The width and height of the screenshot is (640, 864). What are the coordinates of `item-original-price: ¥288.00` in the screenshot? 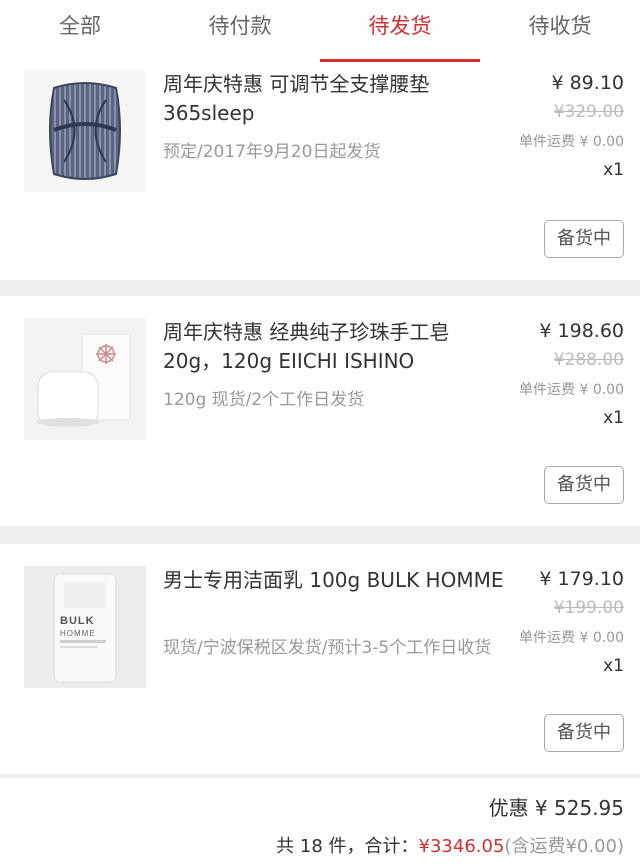 It's located at (588, 360).